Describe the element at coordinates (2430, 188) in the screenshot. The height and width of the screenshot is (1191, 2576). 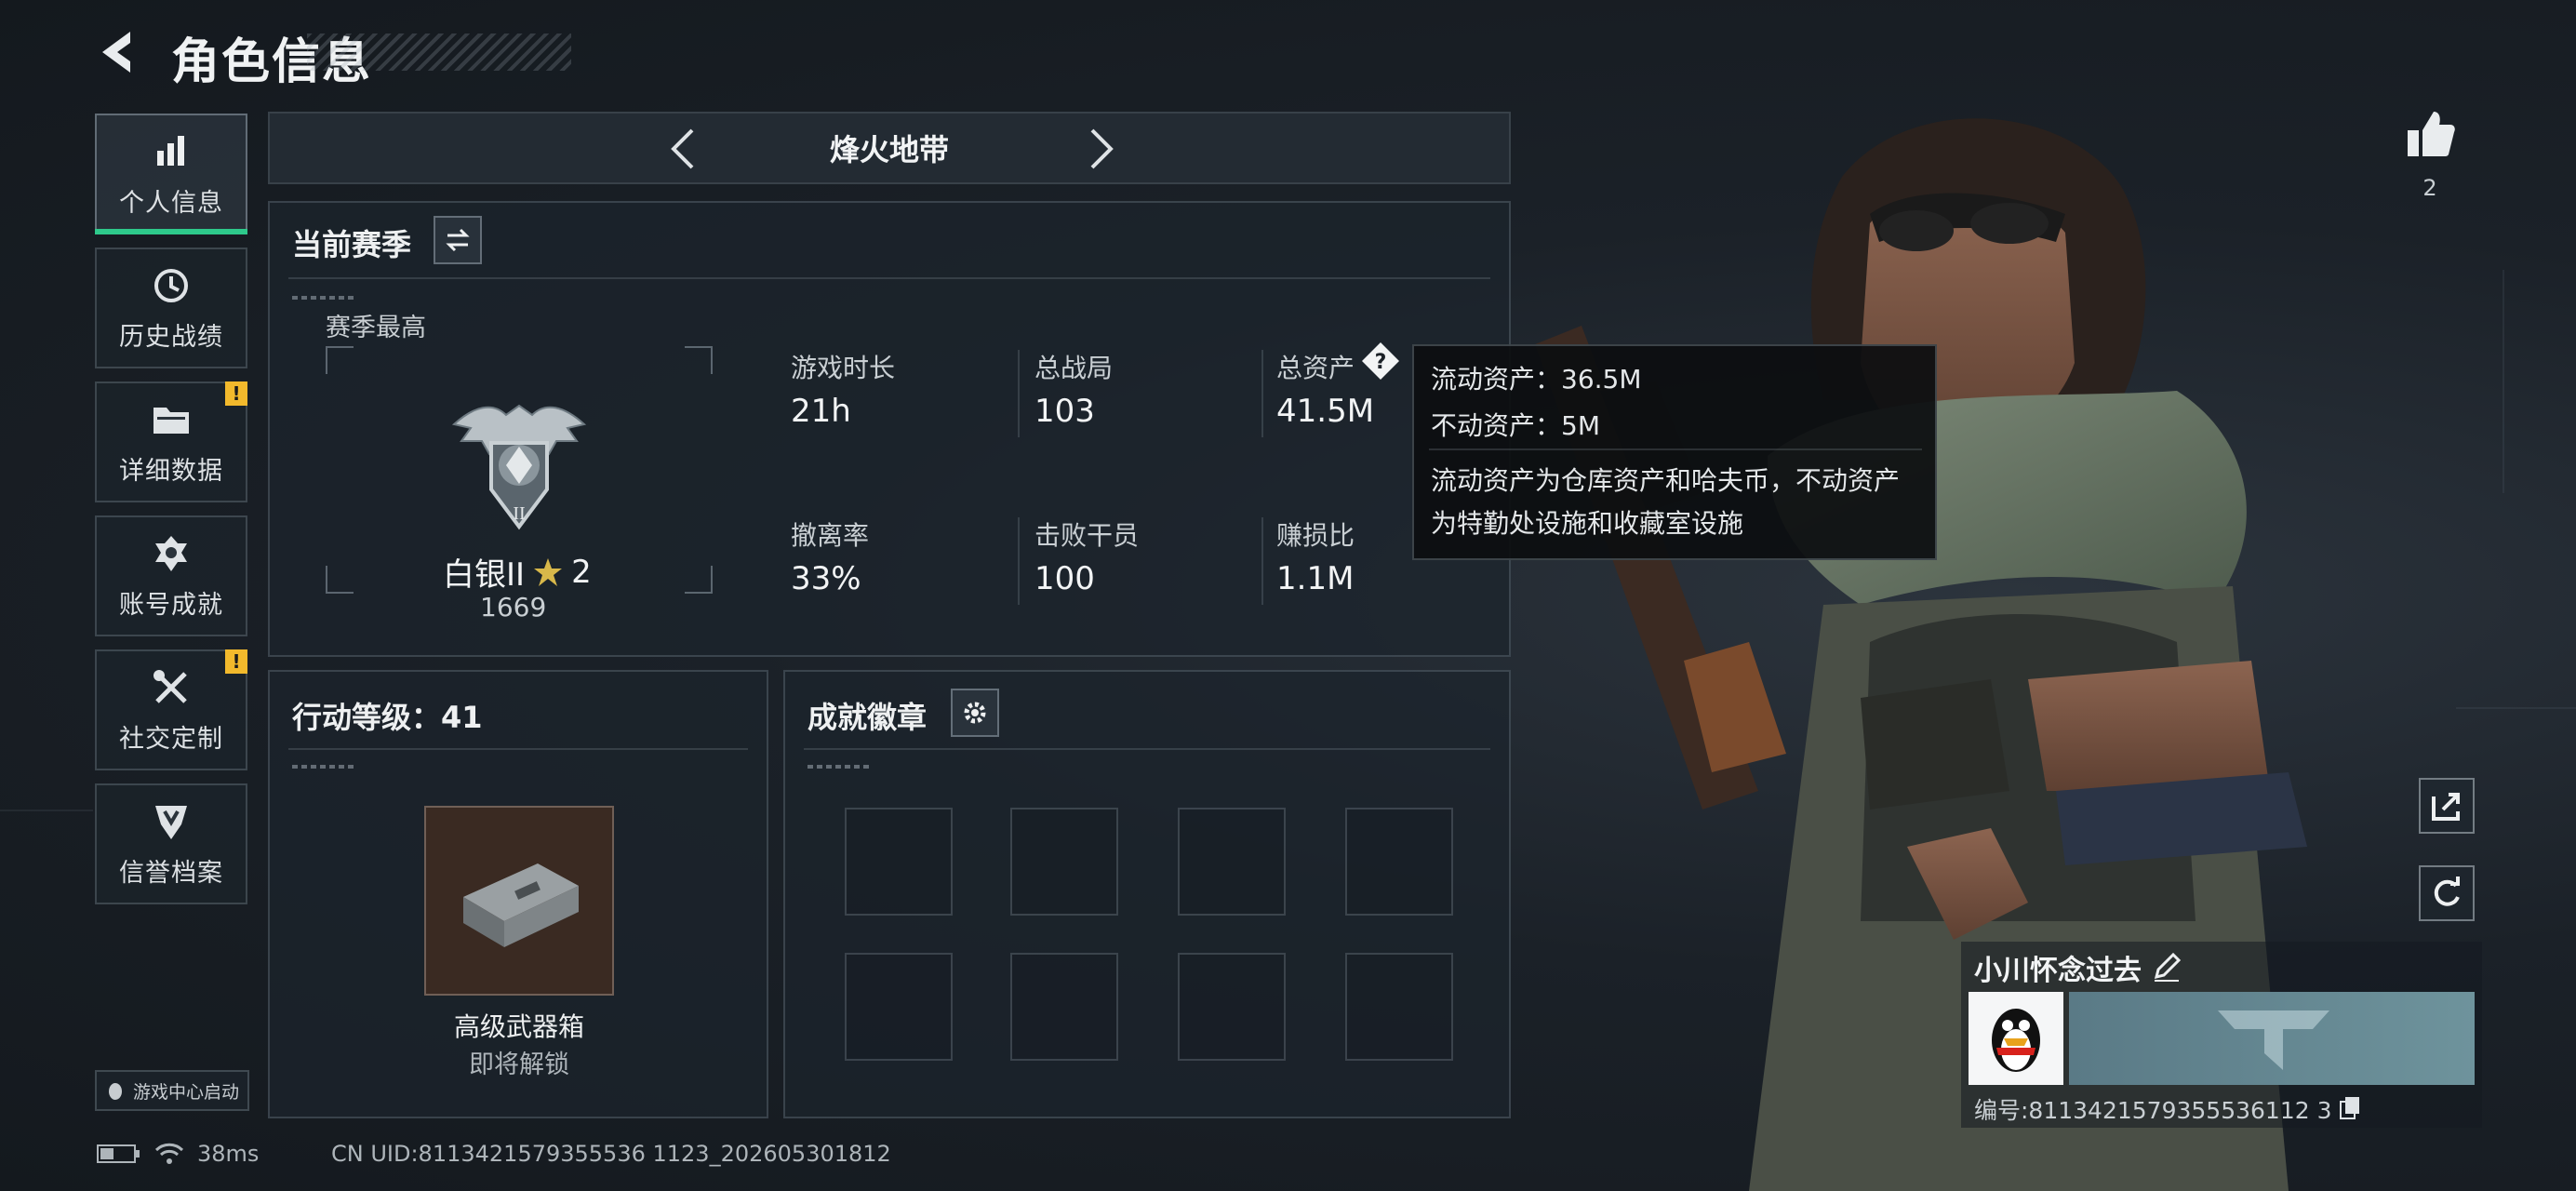
I see `like-count: 2` at that location.